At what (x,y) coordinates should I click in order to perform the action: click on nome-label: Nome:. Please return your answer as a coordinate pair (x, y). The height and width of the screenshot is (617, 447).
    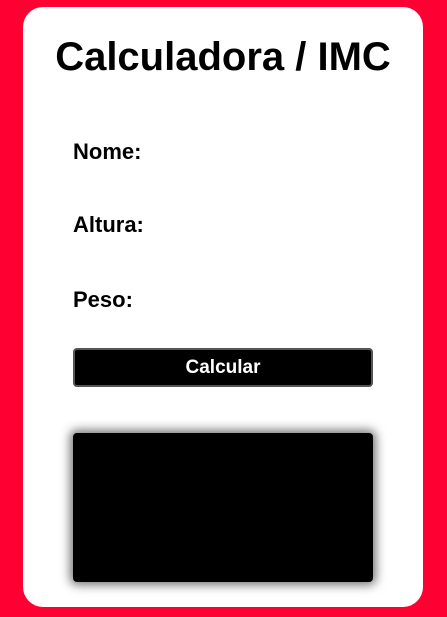
    Looking at the image, I should click on (107, 151).